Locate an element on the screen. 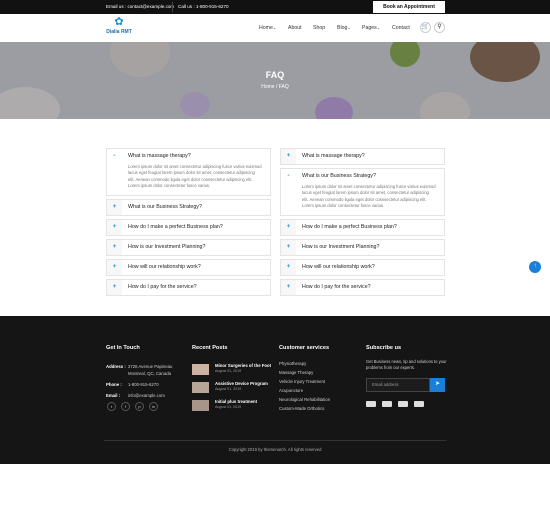  email-value: contact@example.com is located at coordinates (150, 6).